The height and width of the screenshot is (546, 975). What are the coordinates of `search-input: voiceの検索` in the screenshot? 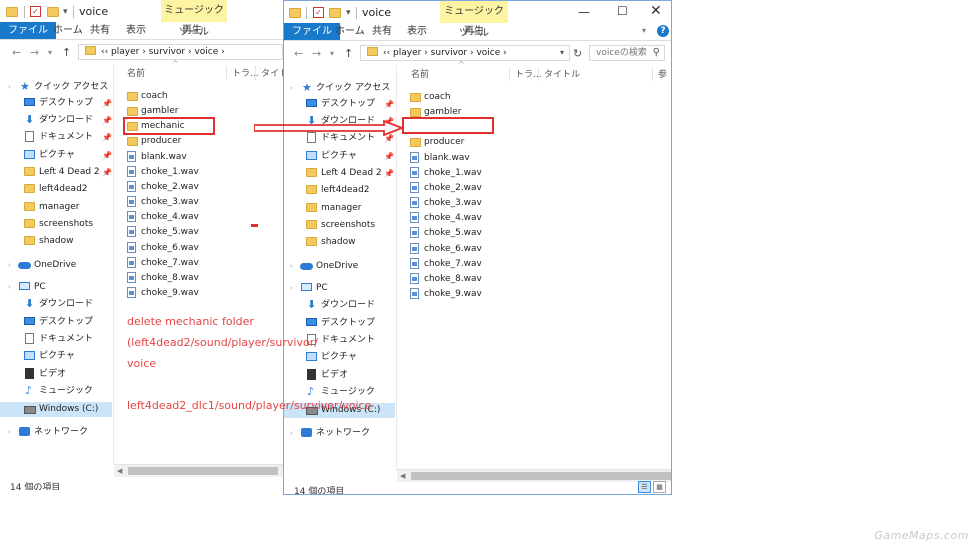 It's located at (621, 53).